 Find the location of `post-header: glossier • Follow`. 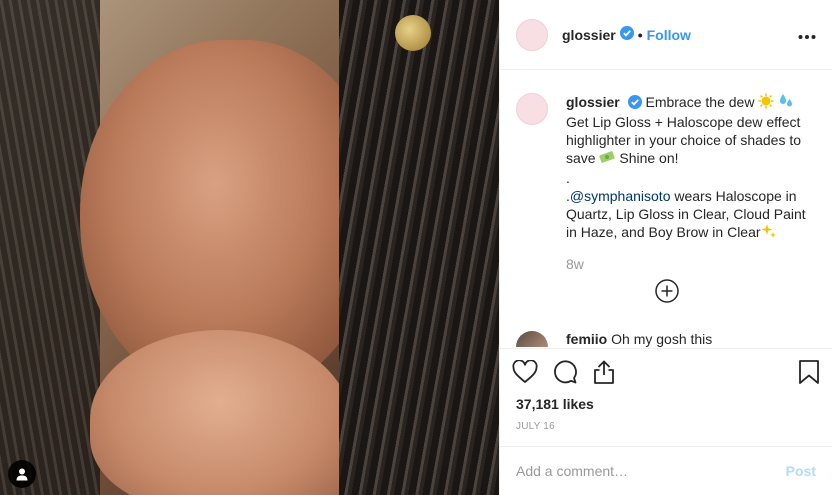

post-header: glossier • Follow is located at coordinates (666, 35).